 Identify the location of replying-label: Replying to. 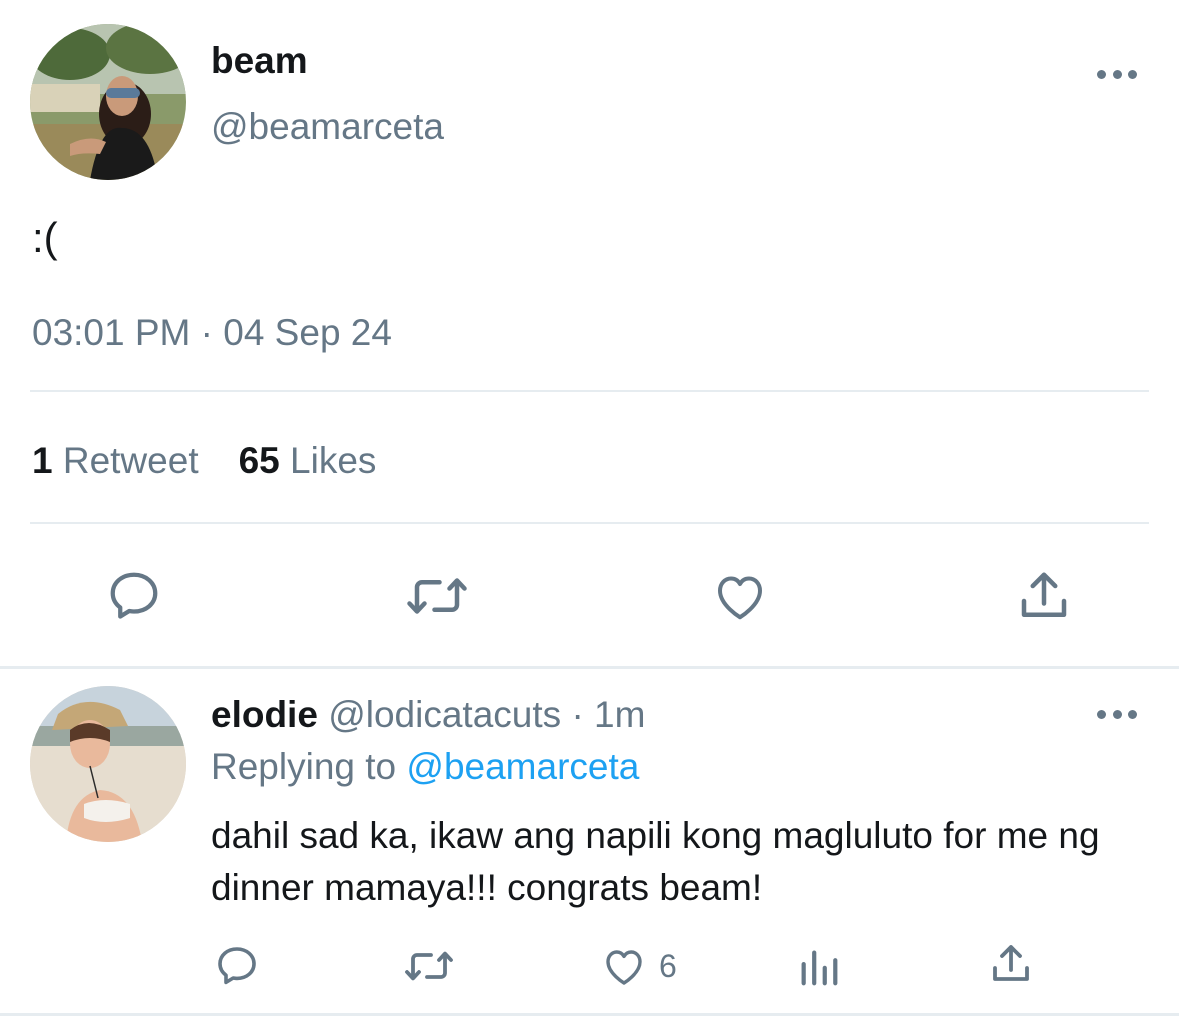
(304, 766).